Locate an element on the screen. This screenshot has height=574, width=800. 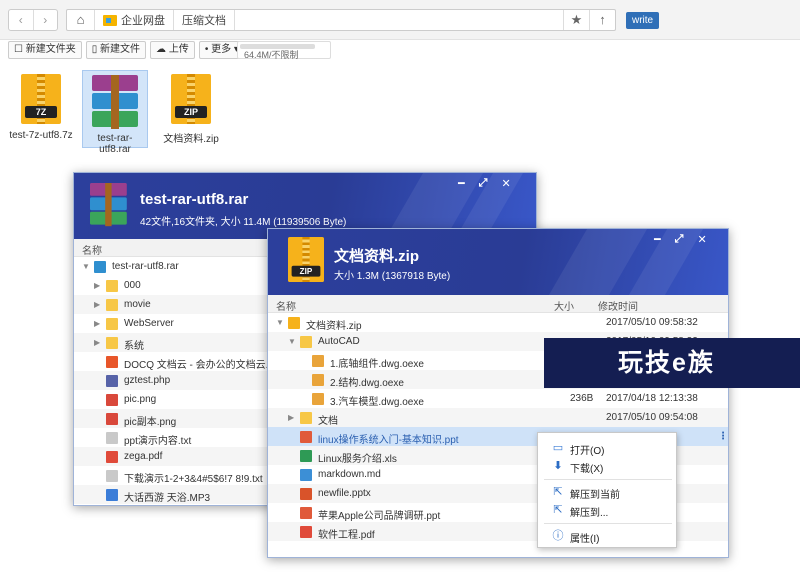
extract-icon: ⇱ is located at coordinates (558, 492).